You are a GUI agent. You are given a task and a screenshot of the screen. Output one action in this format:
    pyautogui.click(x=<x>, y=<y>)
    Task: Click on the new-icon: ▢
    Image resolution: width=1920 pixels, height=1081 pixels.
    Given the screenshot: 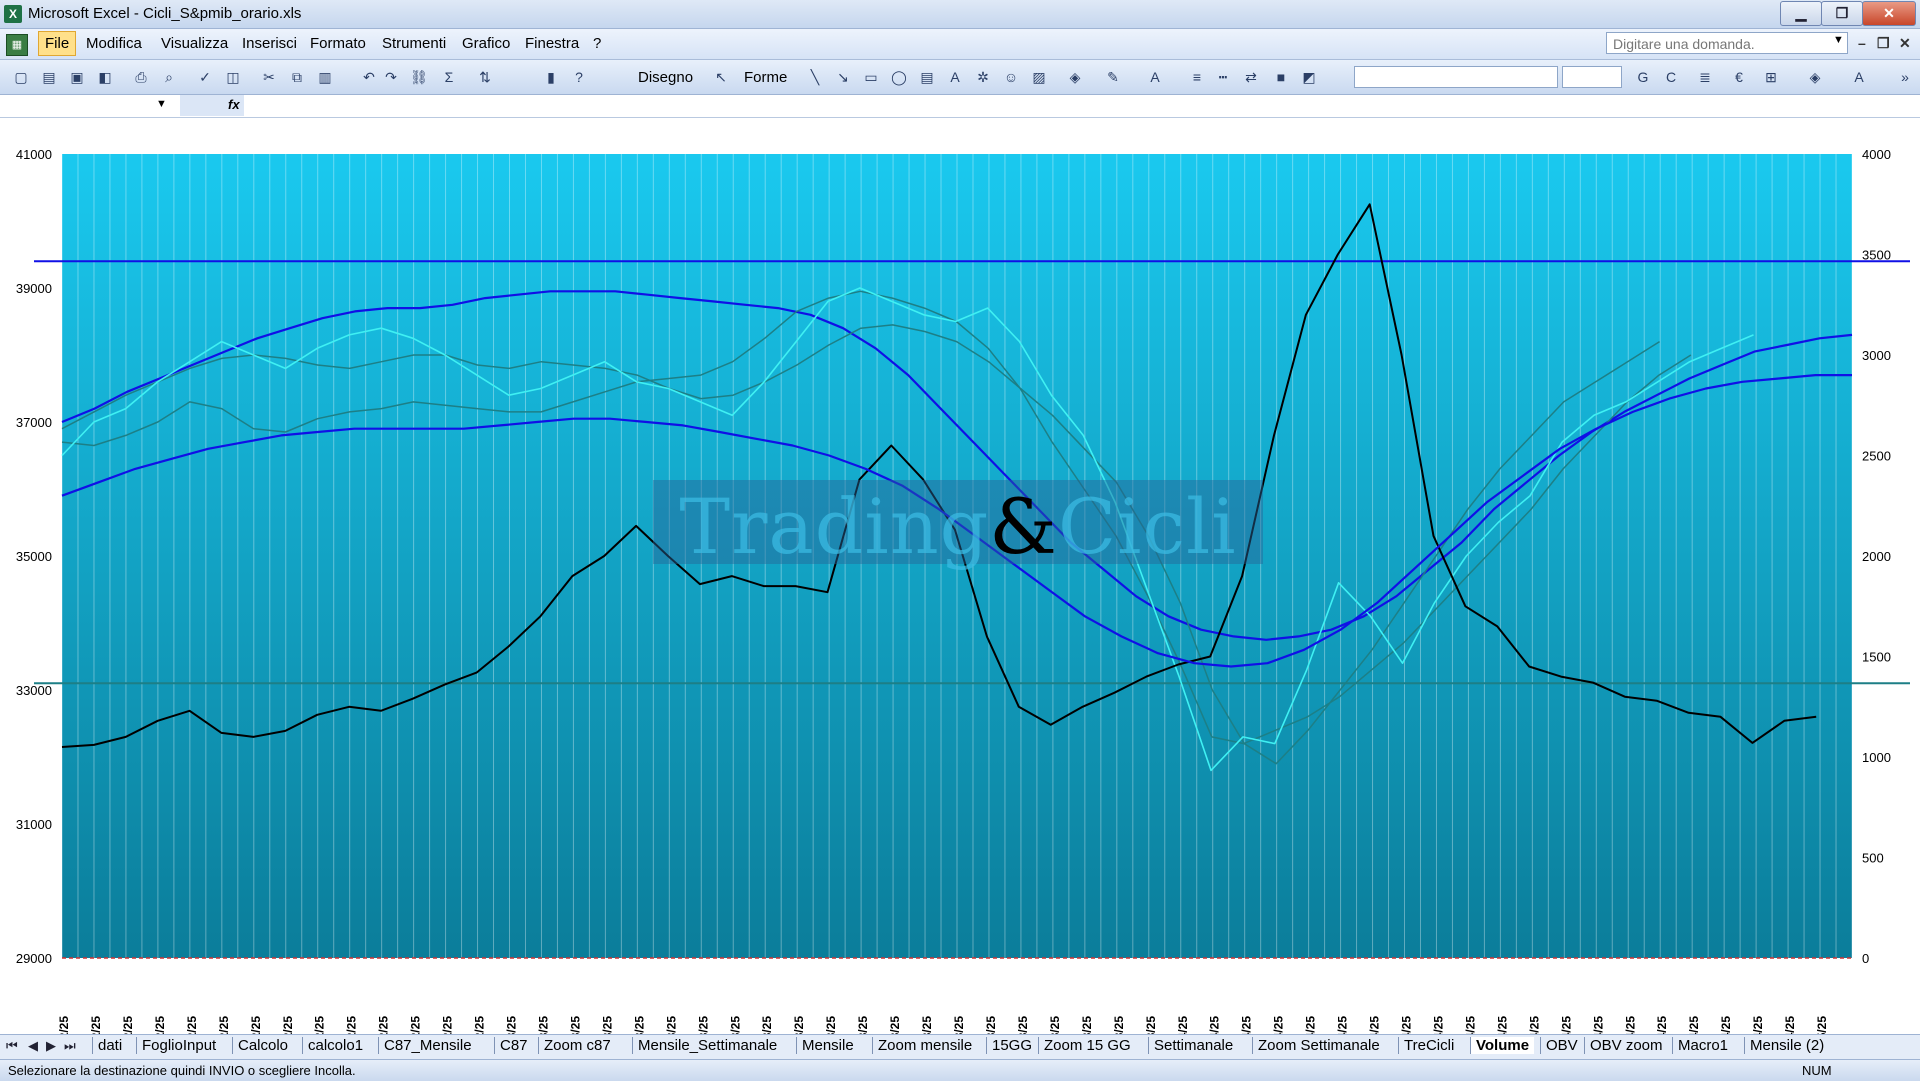 What is the action you would take?
    pyautogui.click(x=21, y=77)
    